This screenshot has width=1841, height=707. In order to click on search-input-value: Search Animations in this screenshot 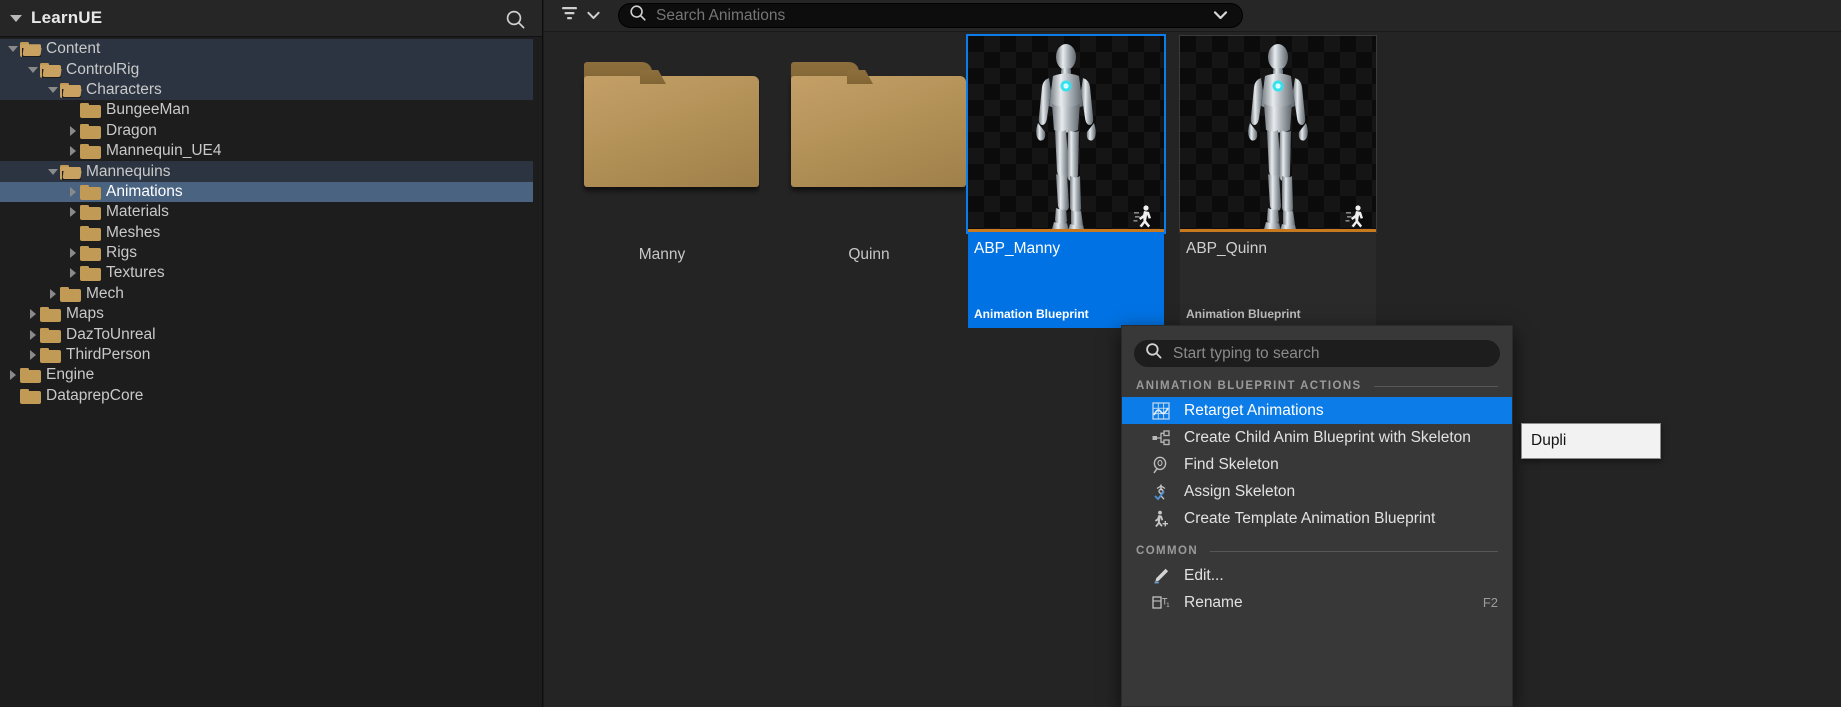, I will do `click(721, 15)`.